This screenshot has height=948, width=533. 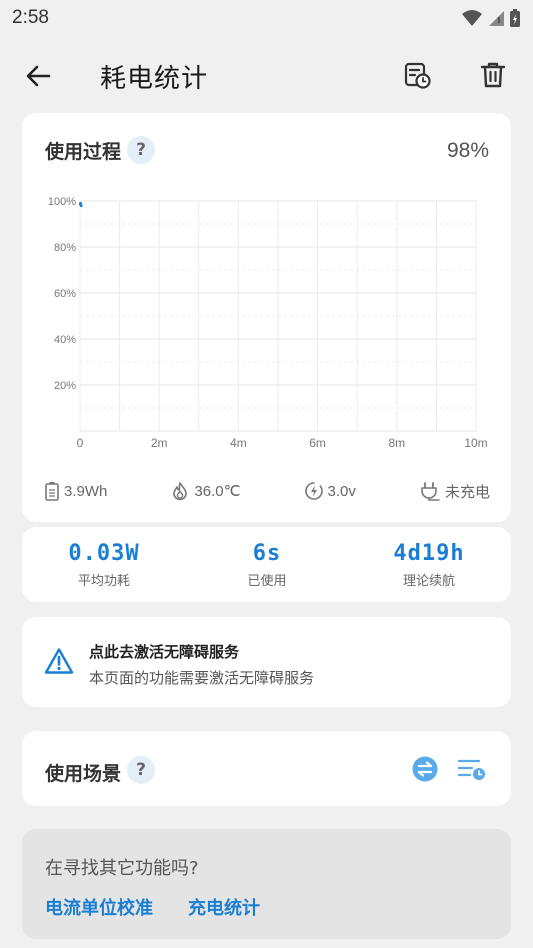 I want to click on chart-y-tick-label: 100%, so click(x=62, y=202).